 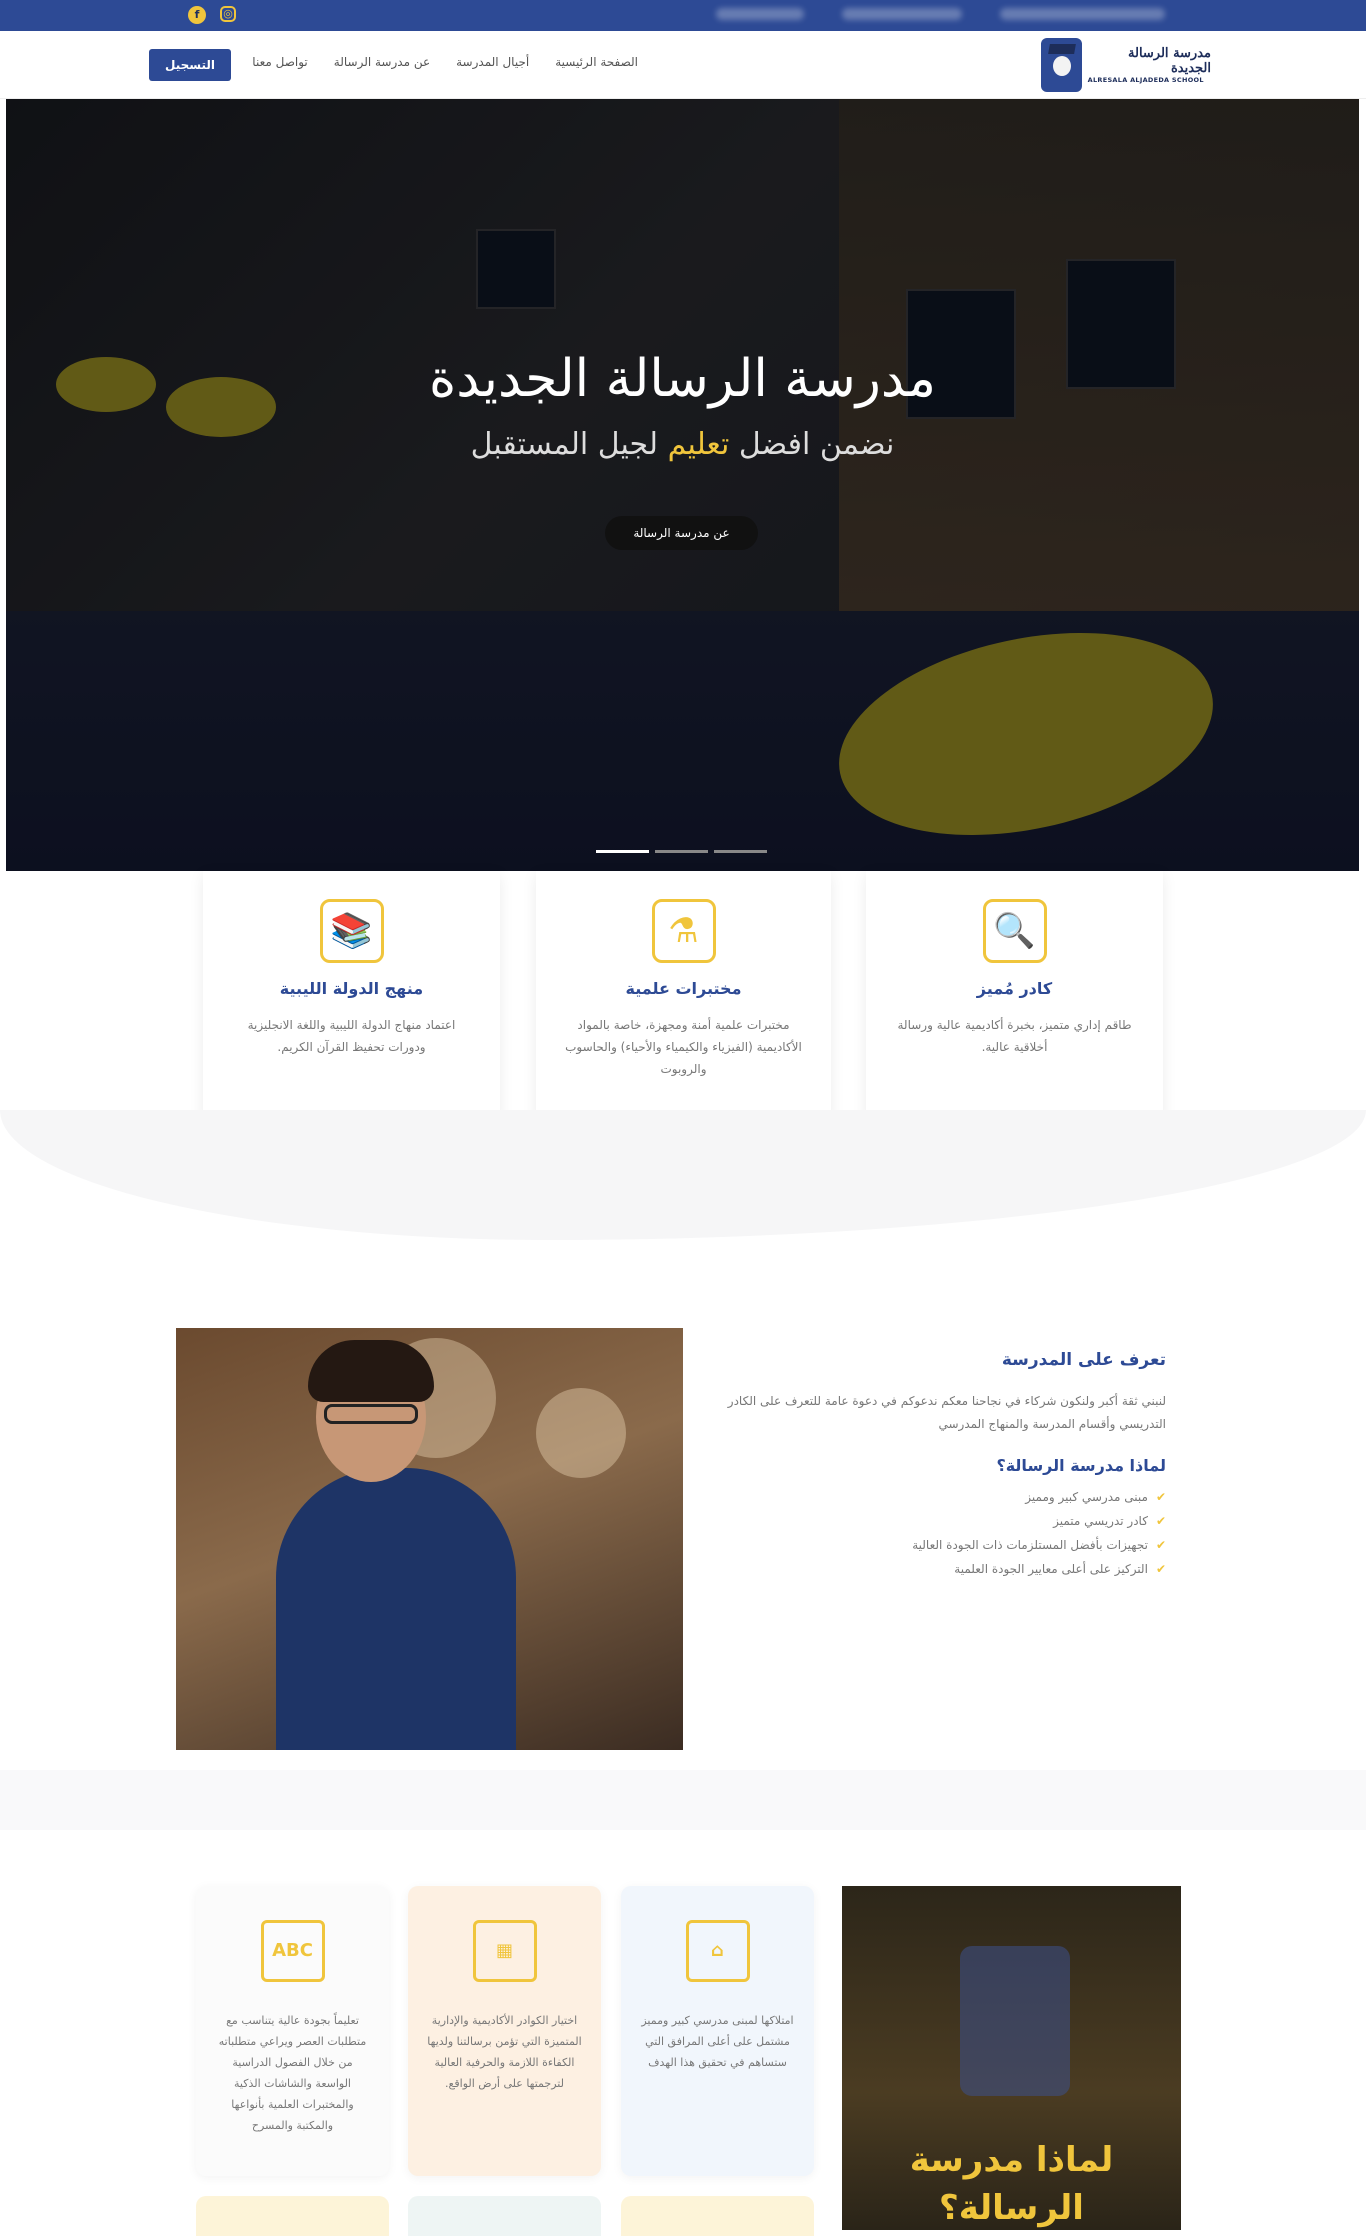 I want to click on hero-sub-highlight: تعليم, so click(x=698, y=444).